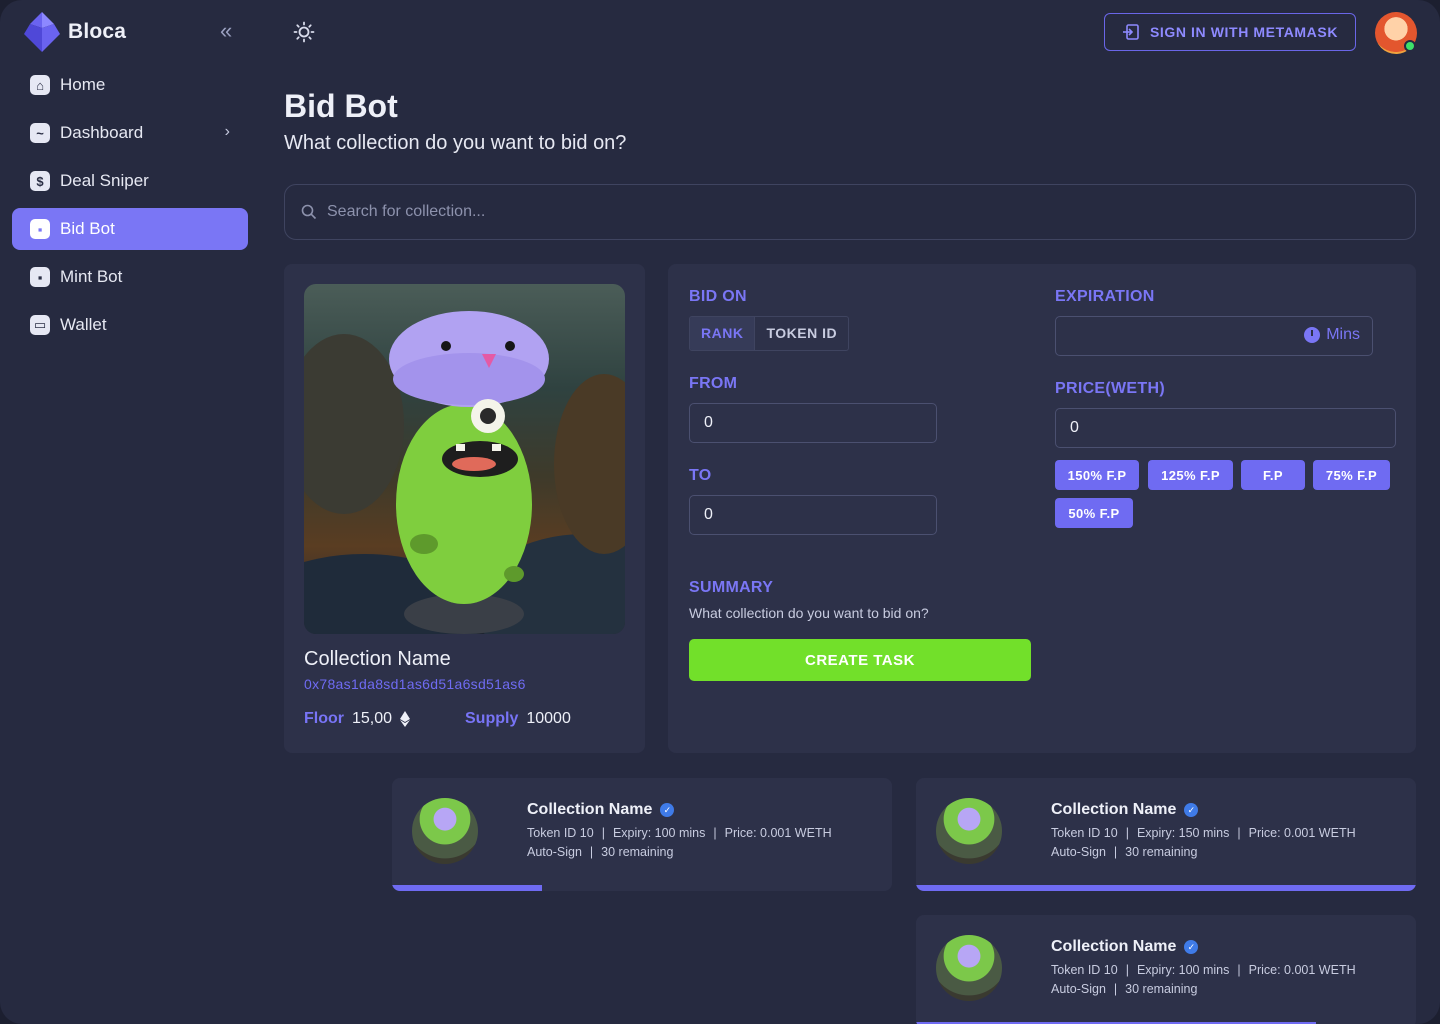 The width and height of the screenshot is (1440, 1024). I want to click on task-thumbnail, so click(445, 831).